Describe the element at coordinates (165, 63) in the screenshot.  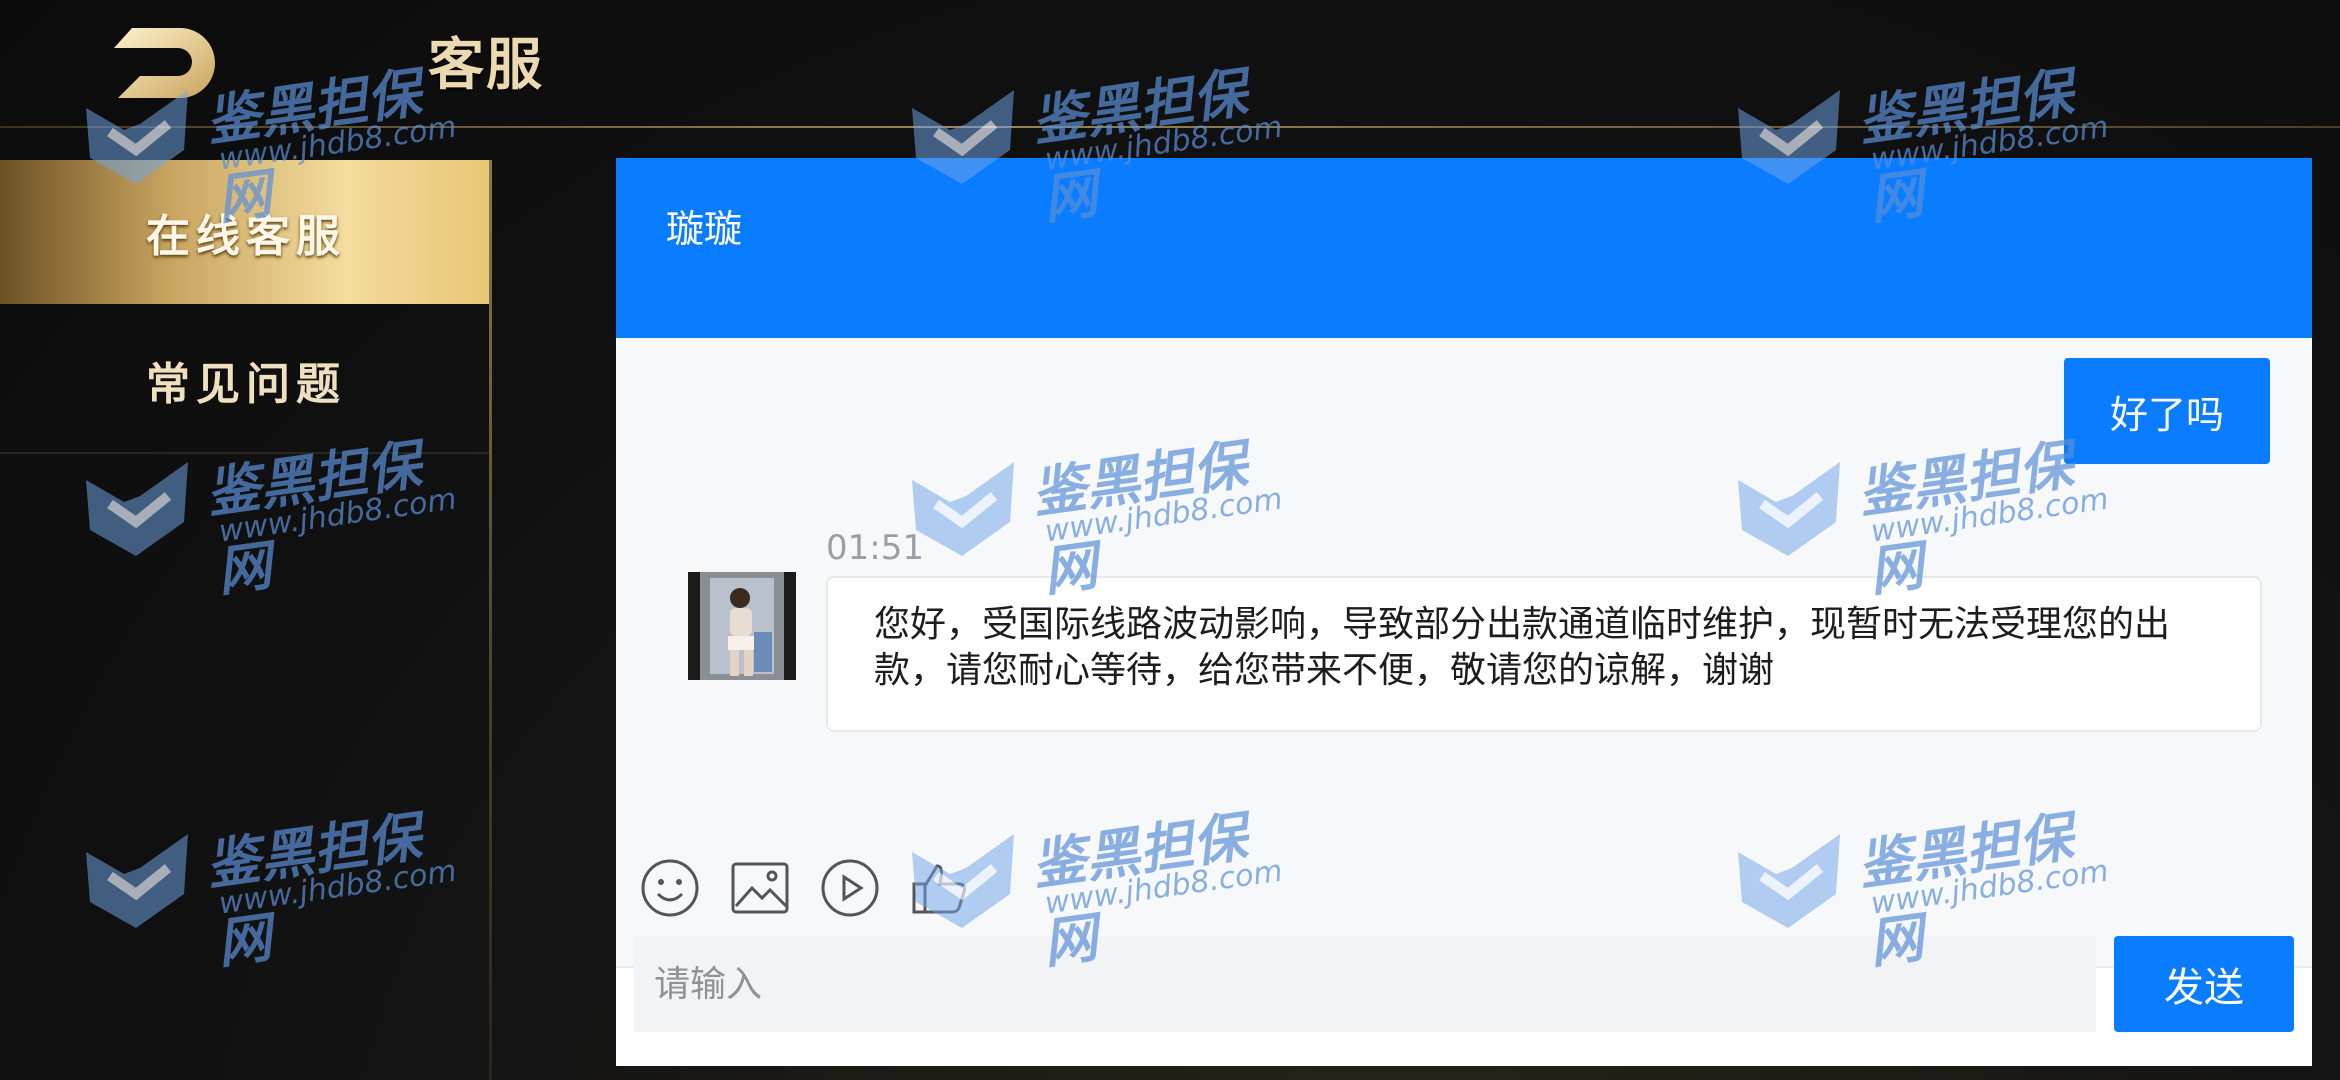
I see `back-logo-icon` at that location.